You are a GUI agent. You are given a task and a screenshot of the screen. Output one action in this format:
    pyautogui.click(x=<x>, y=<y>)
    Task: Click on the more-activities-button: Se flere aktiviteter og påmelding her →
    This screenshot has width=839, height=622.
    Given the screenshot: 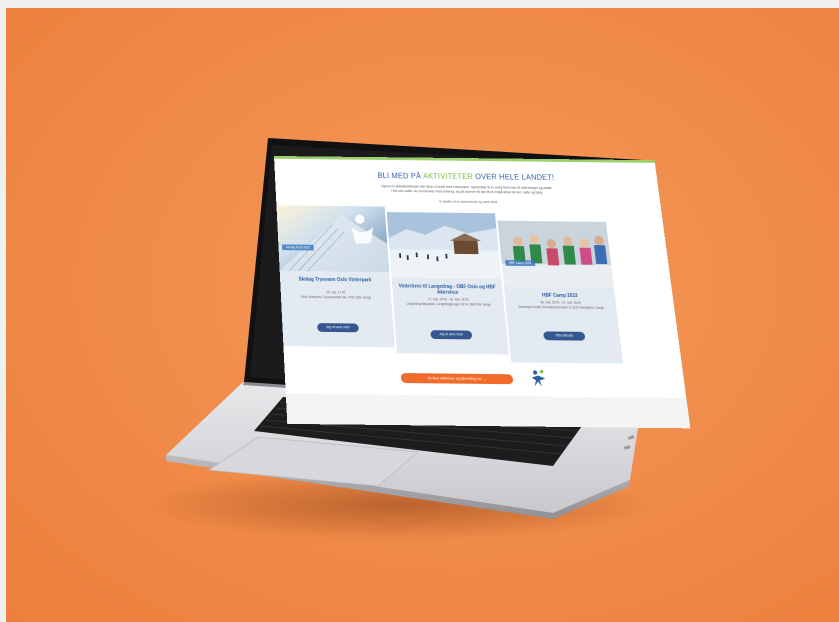 What is the action you would take?
    pyautogui.click(x=457, y=379)
    